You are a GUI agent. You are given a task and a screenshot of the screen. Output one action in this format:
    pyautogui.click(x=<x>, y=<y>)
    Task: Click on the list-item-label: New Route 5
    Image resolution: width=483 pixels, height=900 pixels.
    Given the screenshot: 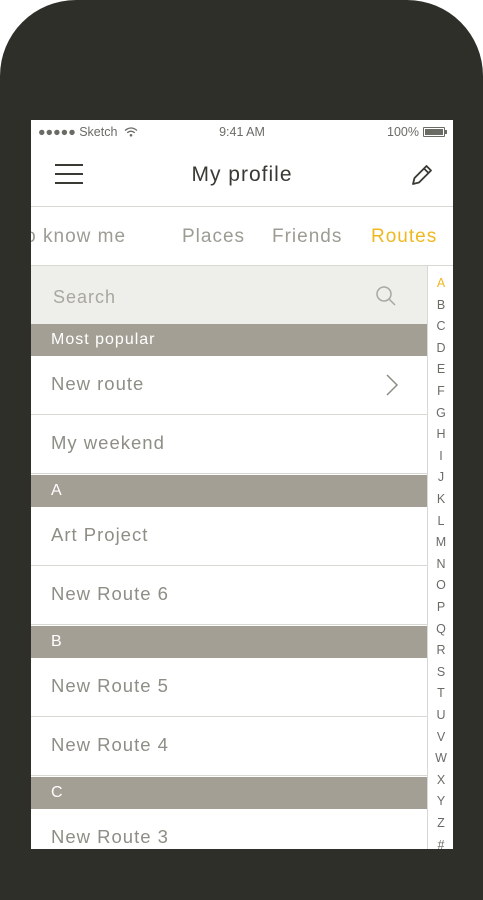 What is the action you would take?
    pyautogui.click(x=110, y=685)
    